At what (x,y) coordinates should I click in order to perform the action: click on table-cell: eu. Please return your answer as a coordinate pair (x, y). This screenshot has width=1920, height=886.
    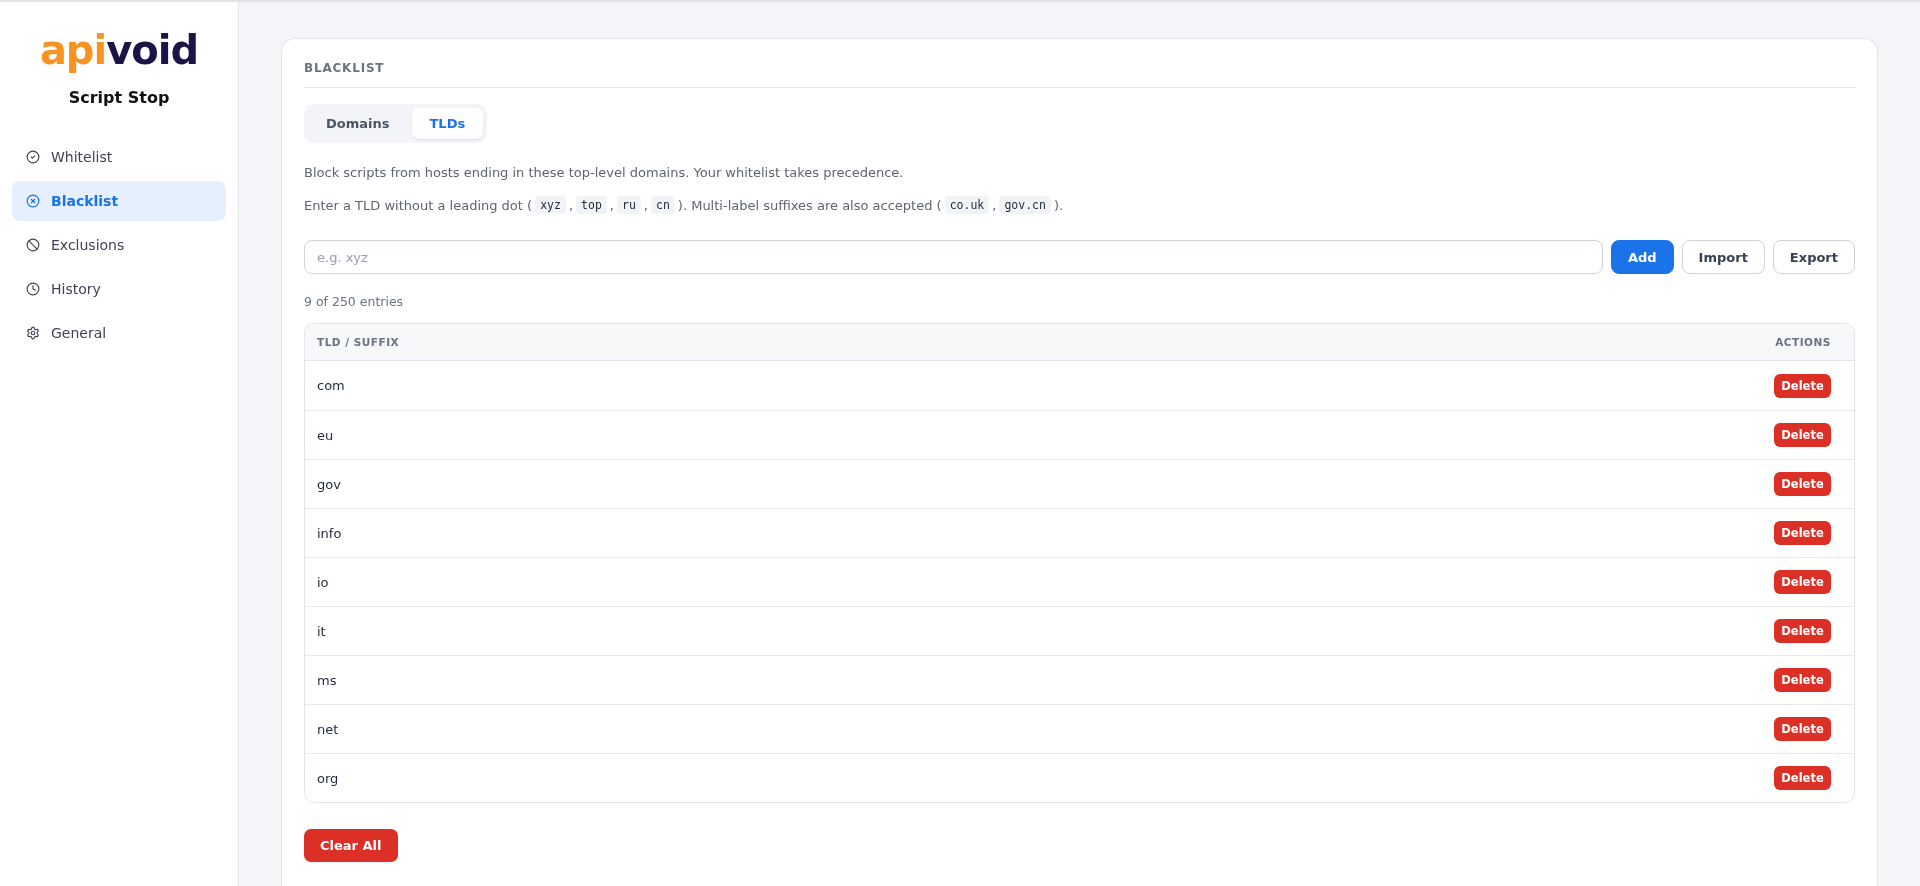
    Looking at the image, I should click on (325, 435).